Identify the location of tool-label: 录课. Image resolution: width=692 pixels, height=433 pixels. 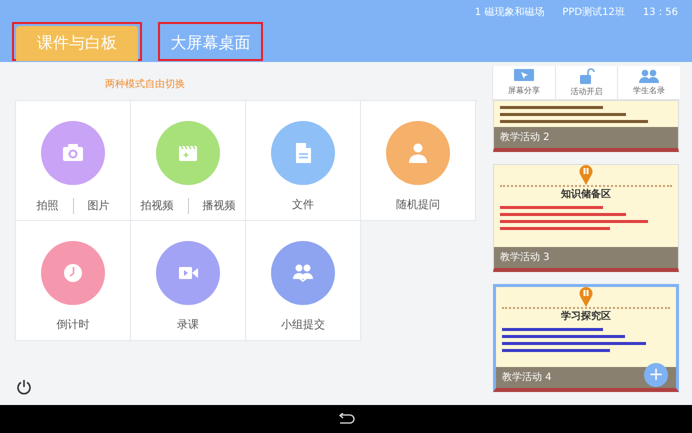
(188, 325).